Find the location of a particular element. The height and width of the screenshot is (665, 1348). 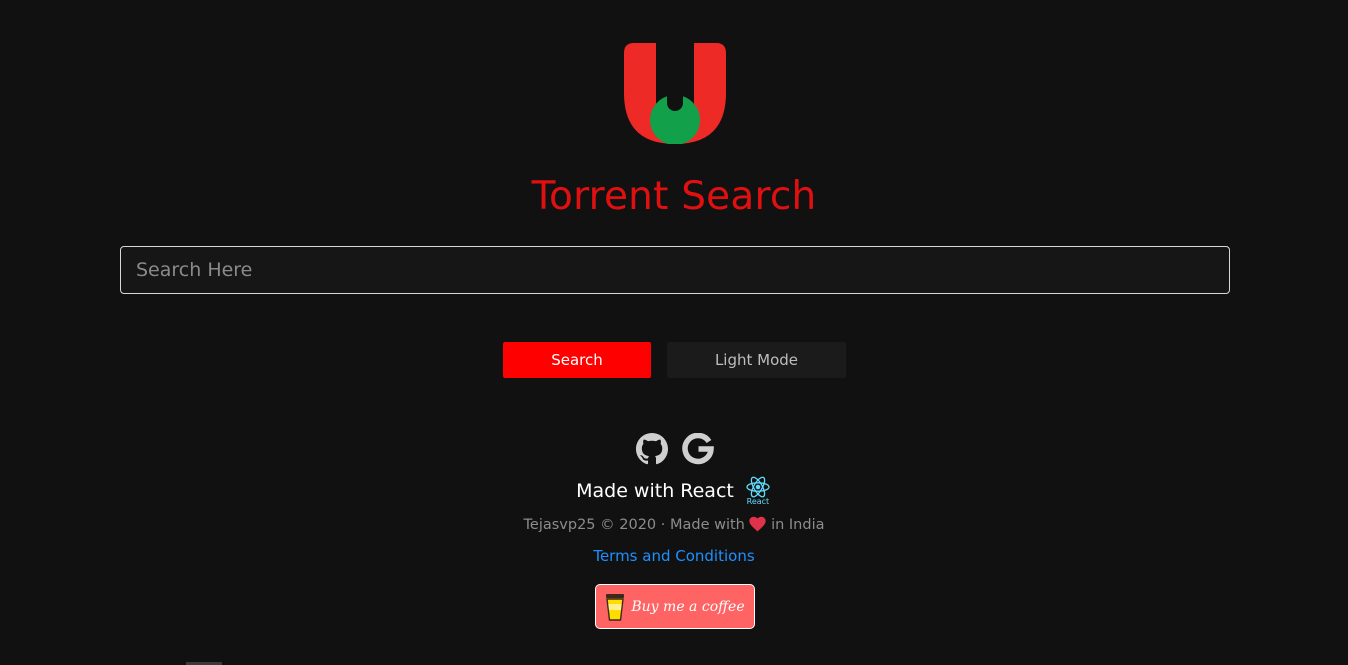

github-icon is located at coordinates (652, 449).